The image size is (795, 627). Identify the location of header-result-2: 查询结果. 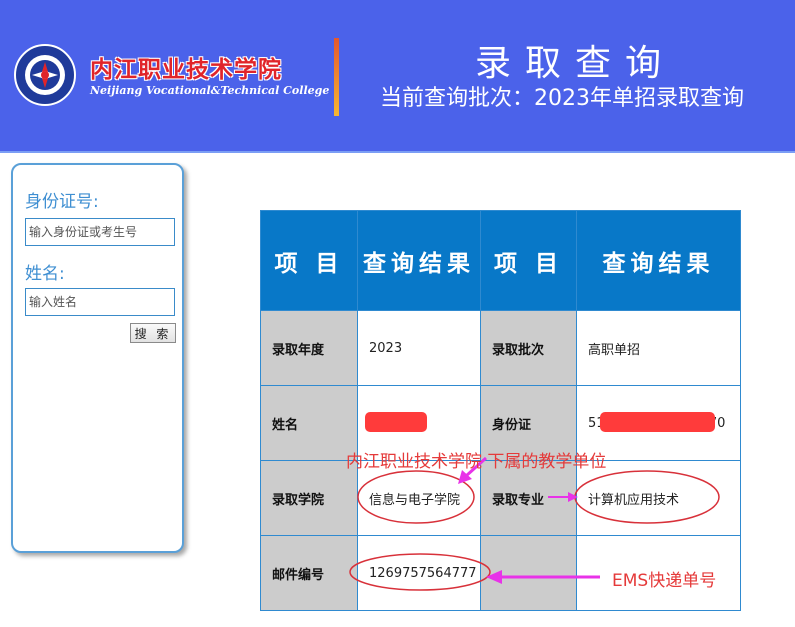
(658, 260).